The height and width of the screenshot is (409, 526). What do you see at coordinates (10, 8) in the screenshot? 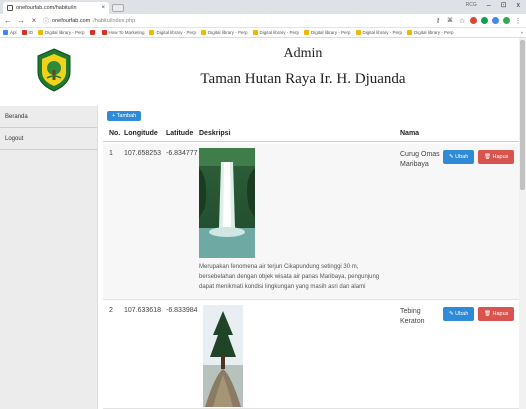
I see `page-icon` at bounding box center [10, 8].